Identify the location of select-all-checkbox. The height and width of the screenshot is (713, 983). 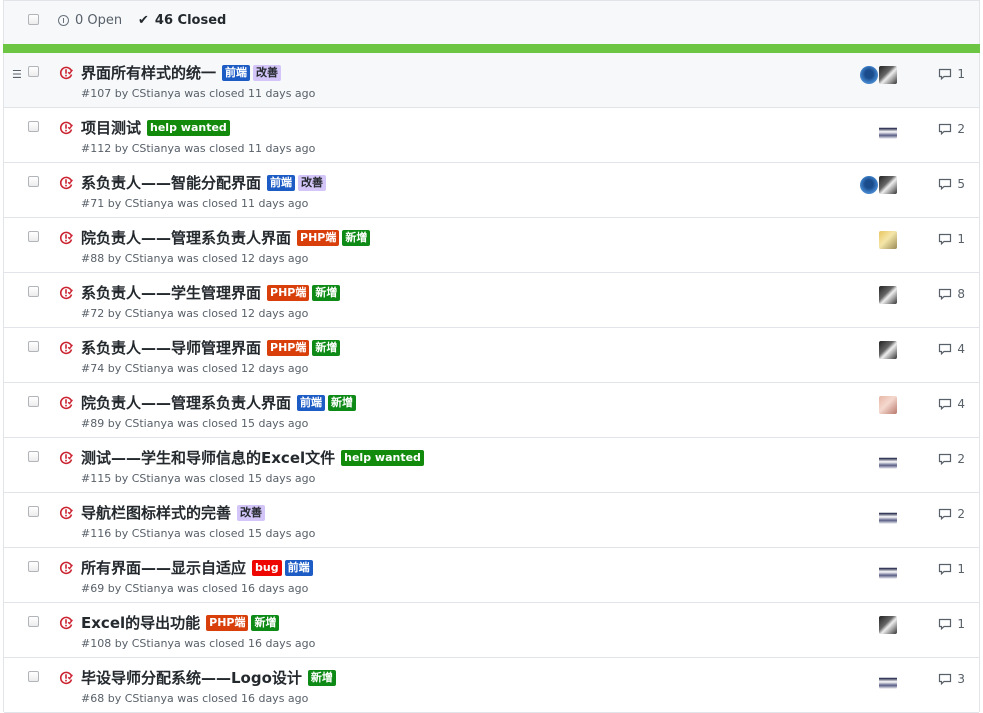
(33, 19).